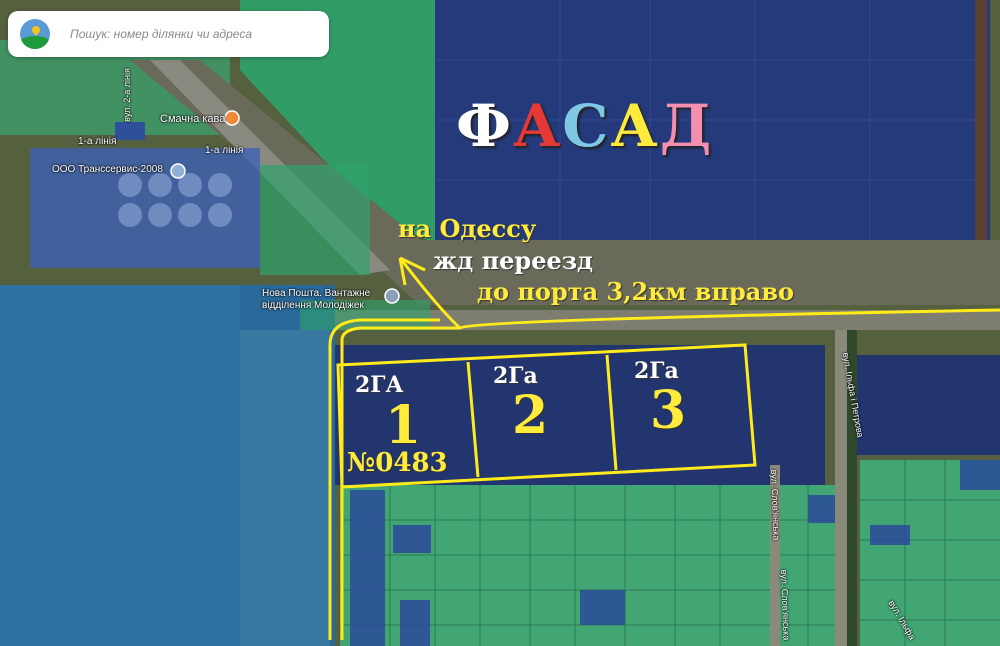 The height and width of the screenshot is (646, 1000). I want to click on app-logo-icon, so click(35, 34).